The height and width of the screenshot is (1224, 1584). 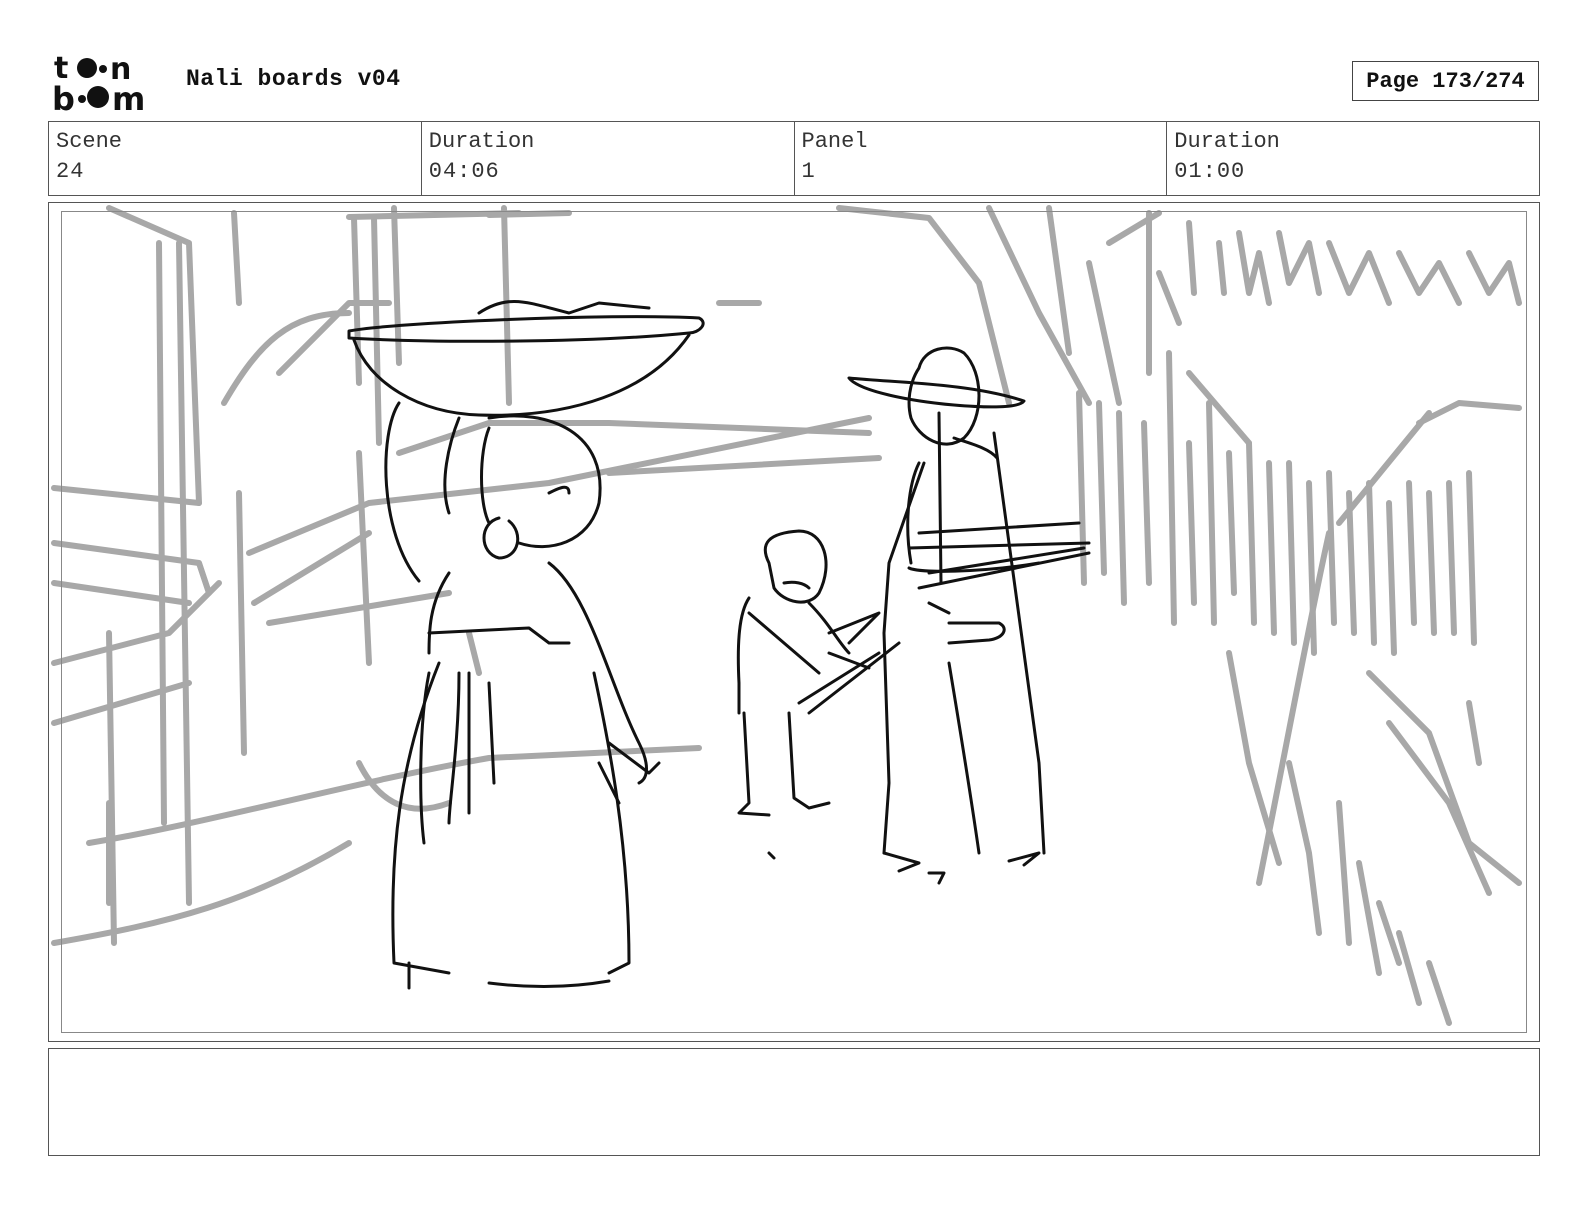 I want to click on scene-duration-label: Duration, so click(x=481, y=141).